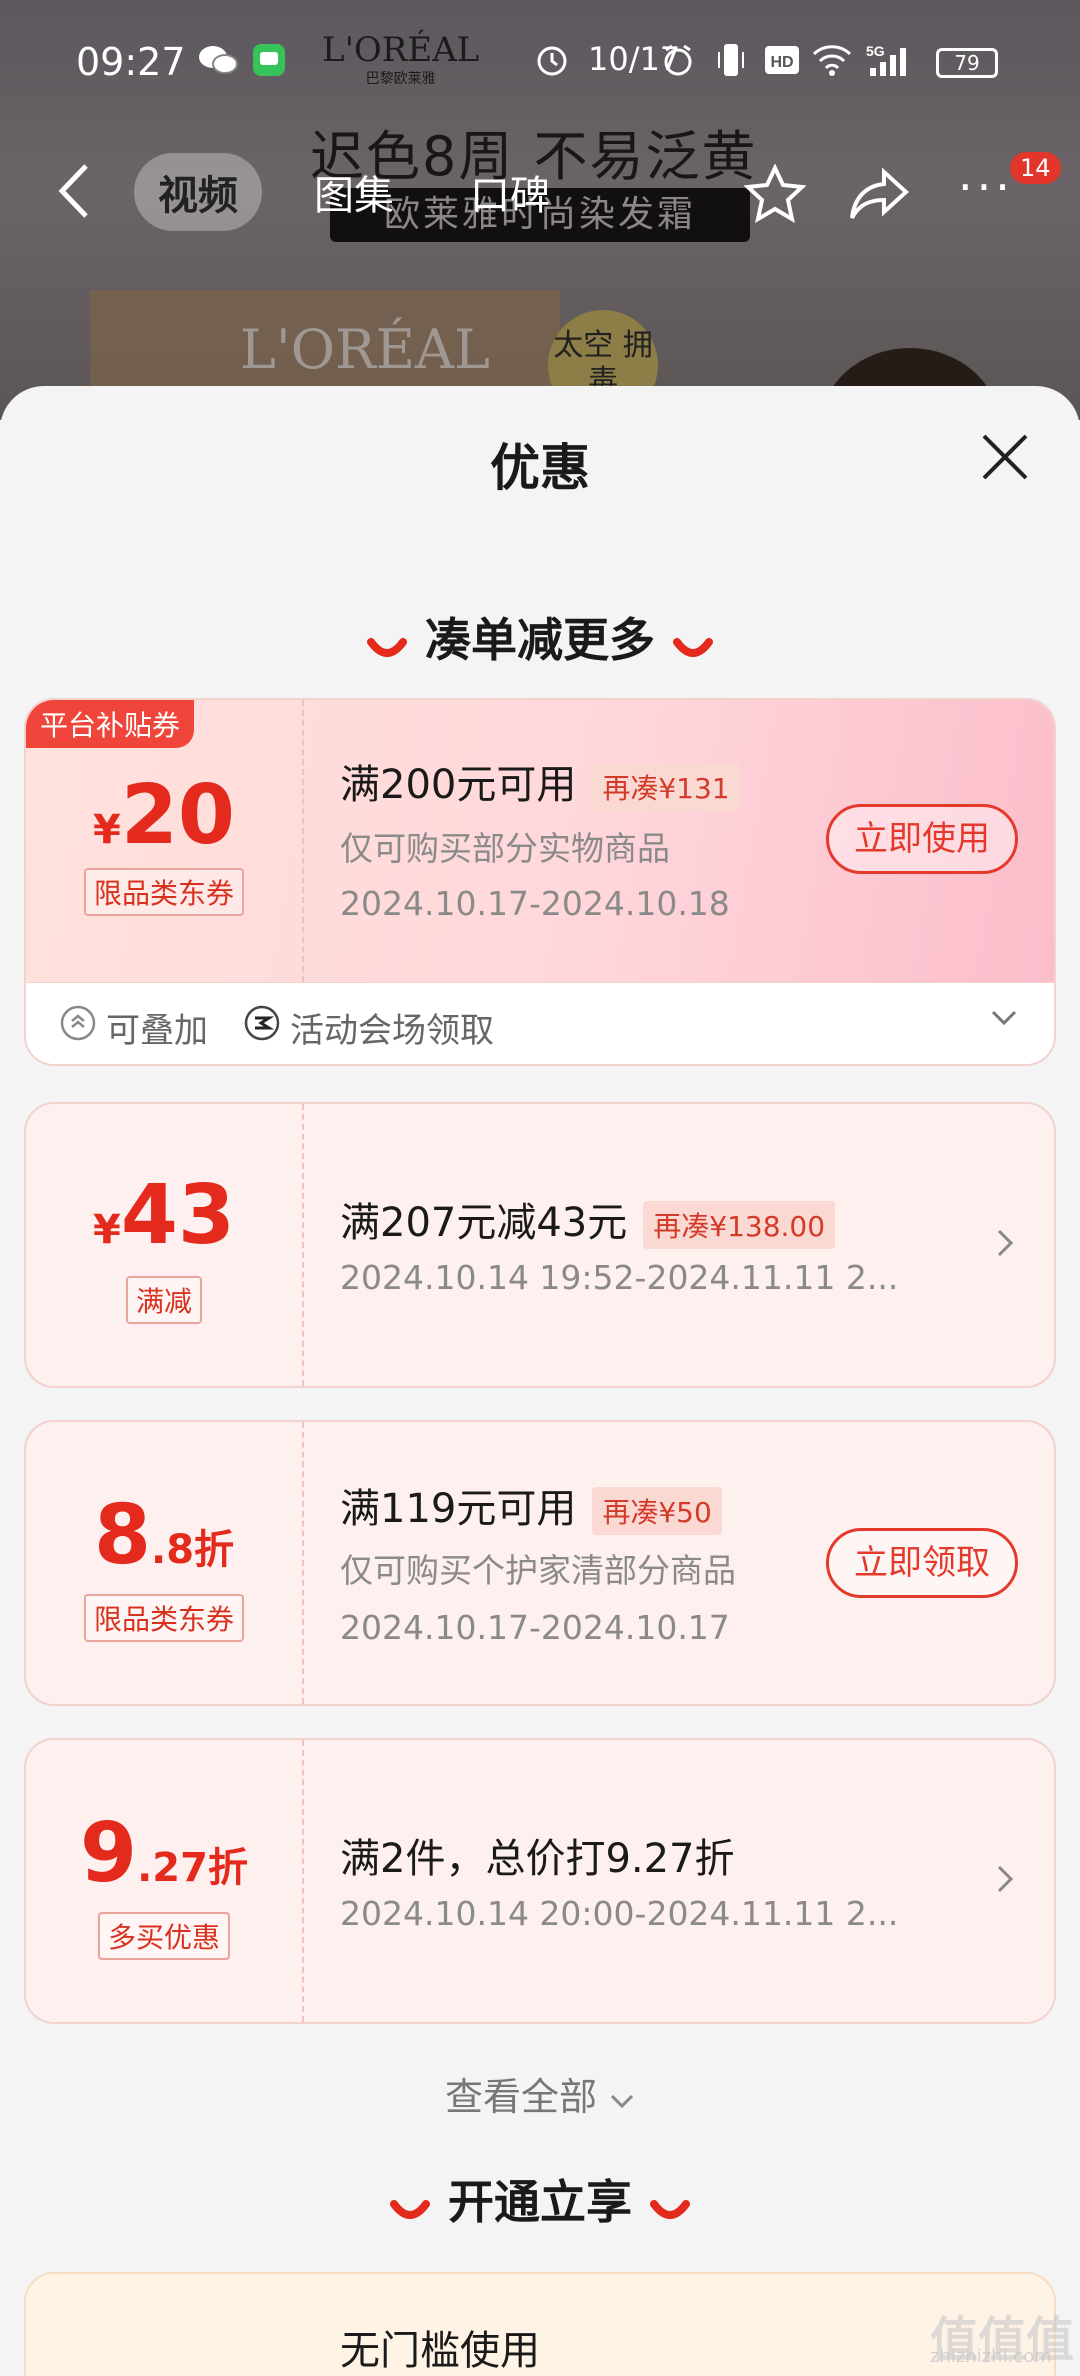 The width and height of the screenshot is (1080, 2376). Describe the element at coordinates (78, 1027) in the screenshot. I see `stack-icon` at that location.